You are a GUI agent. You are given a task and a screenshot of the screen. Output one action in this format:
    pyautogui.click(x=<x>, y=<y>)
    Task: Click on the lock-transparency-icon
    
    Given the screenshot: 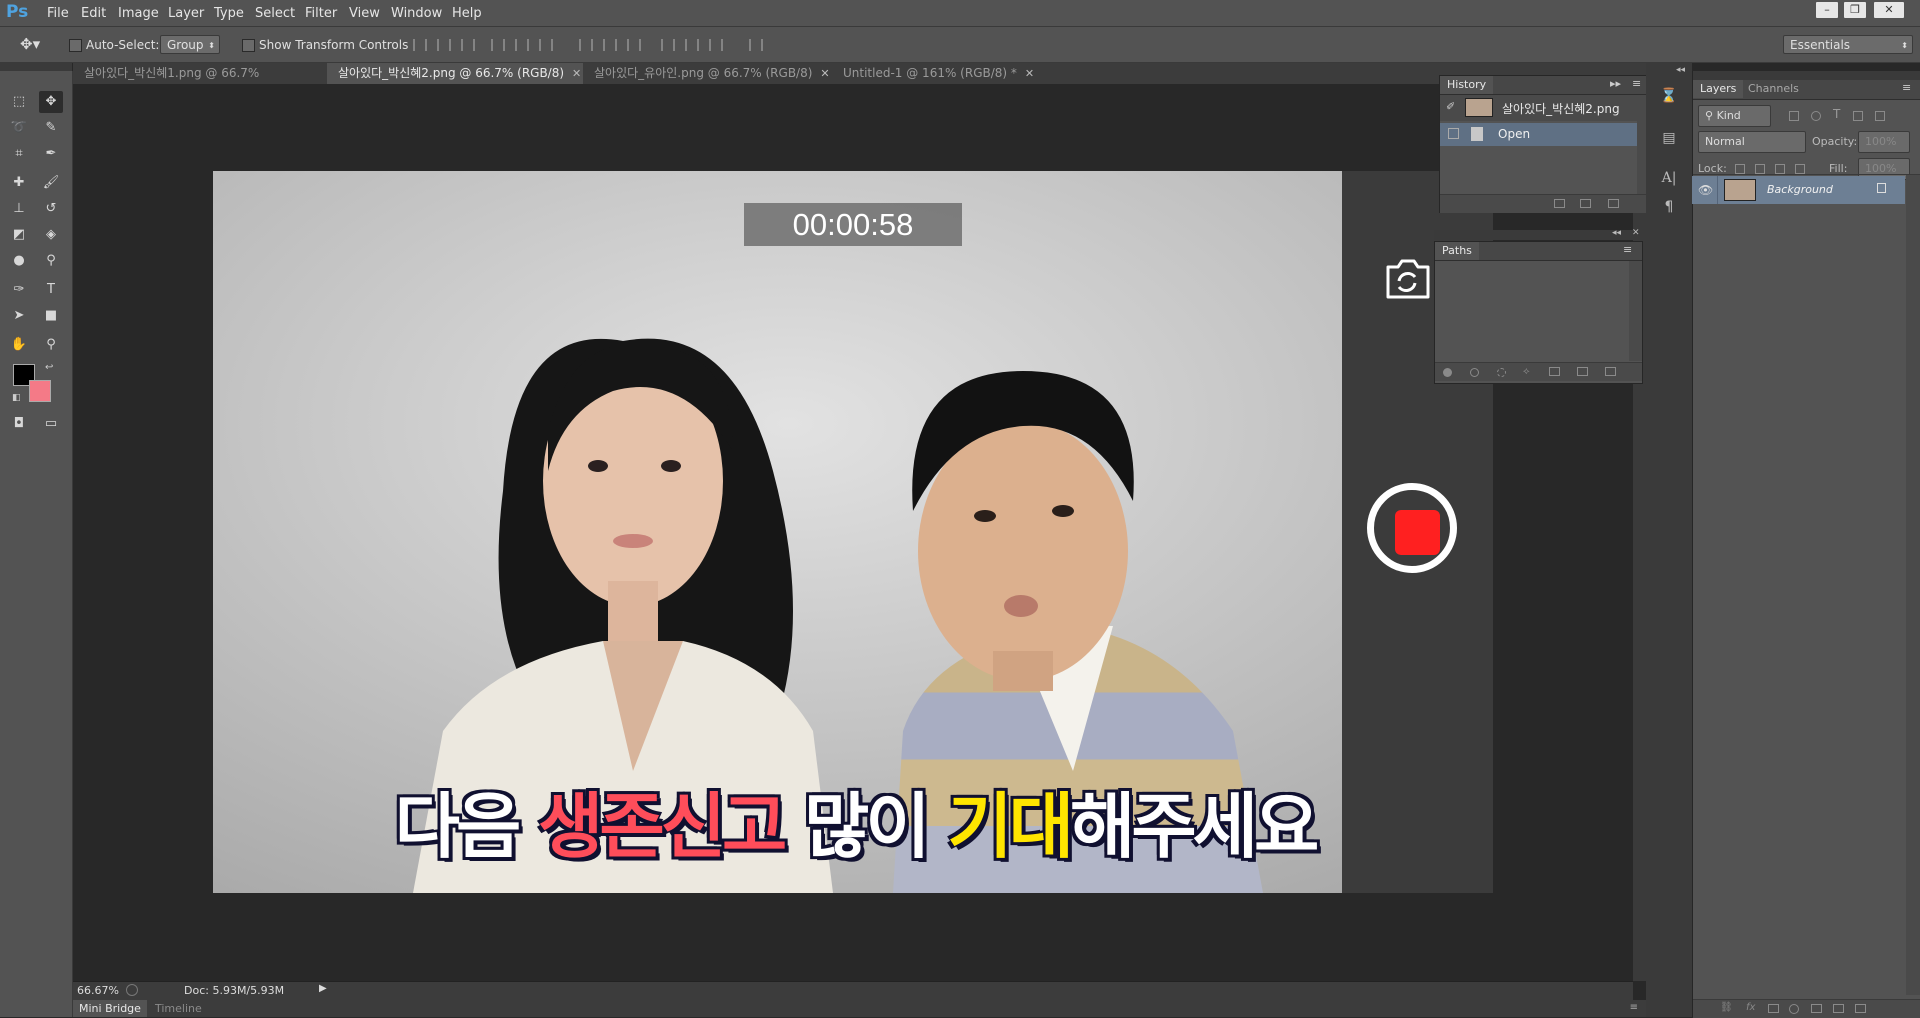 What is the action you would take?
    pyautogui.click(x=1740, y=169)
    